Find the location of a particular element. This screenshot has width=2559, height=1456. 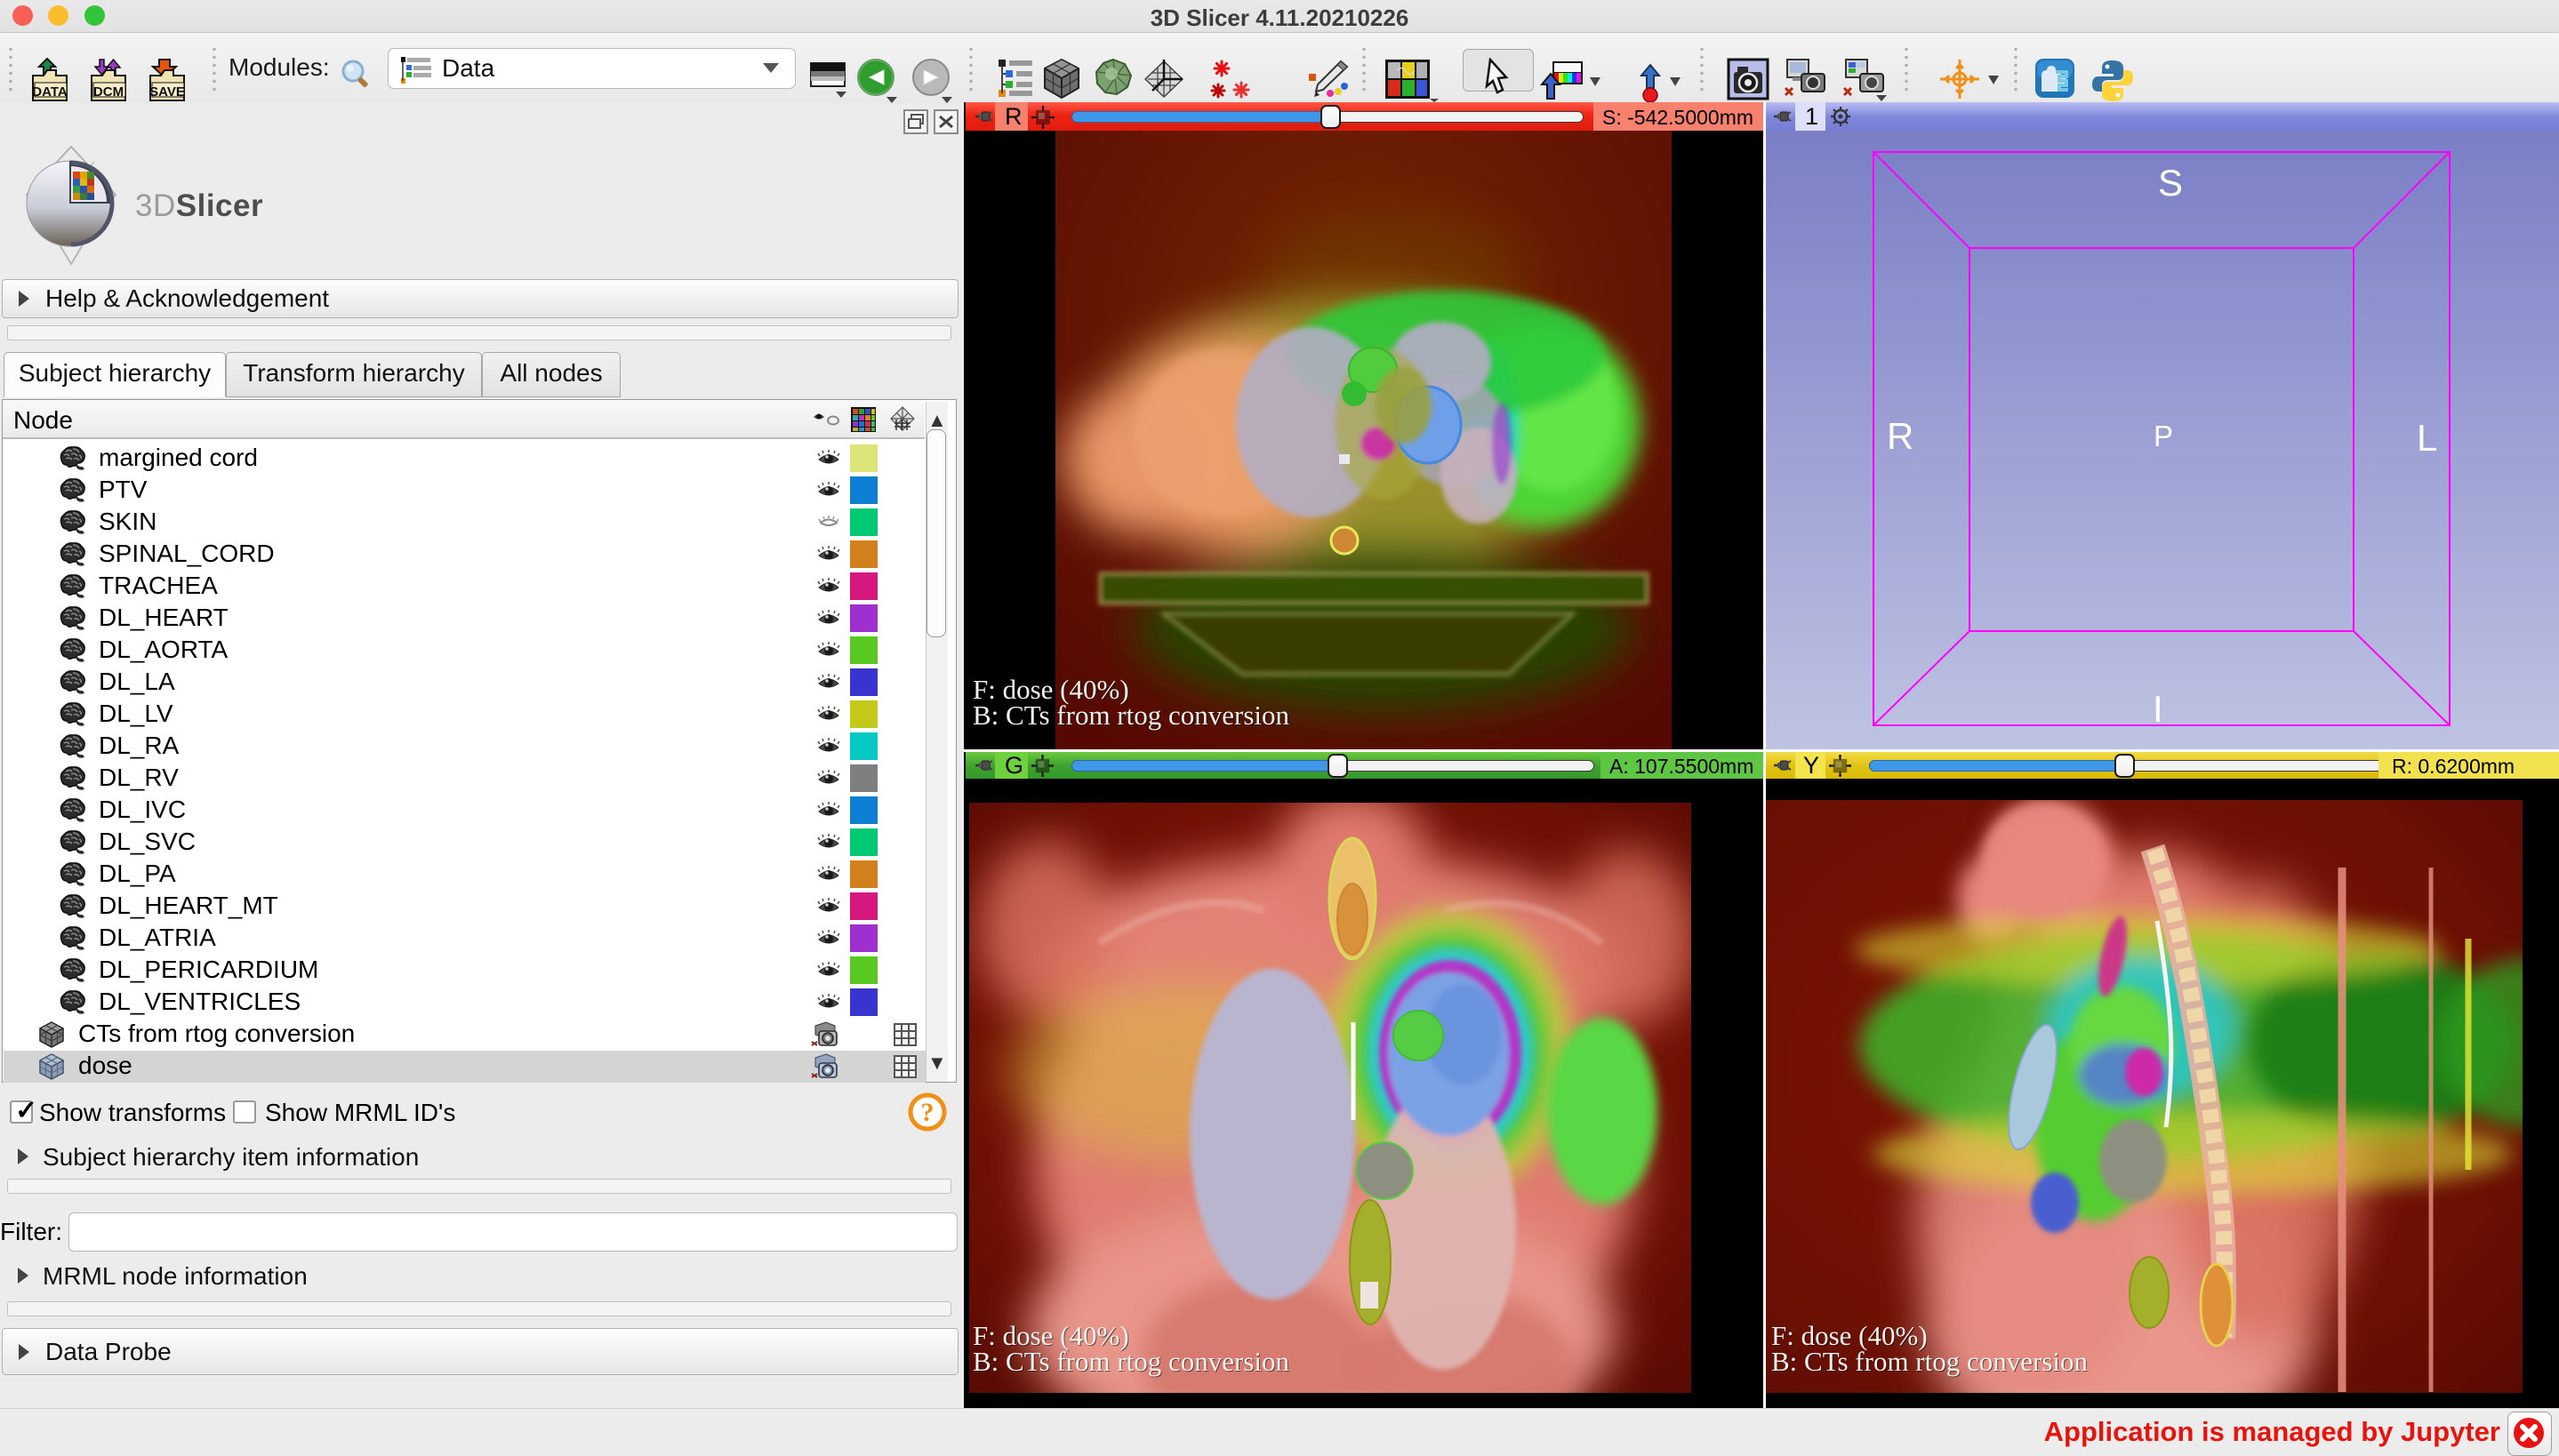

svg-text: R is located at coordinates (1900, 436).